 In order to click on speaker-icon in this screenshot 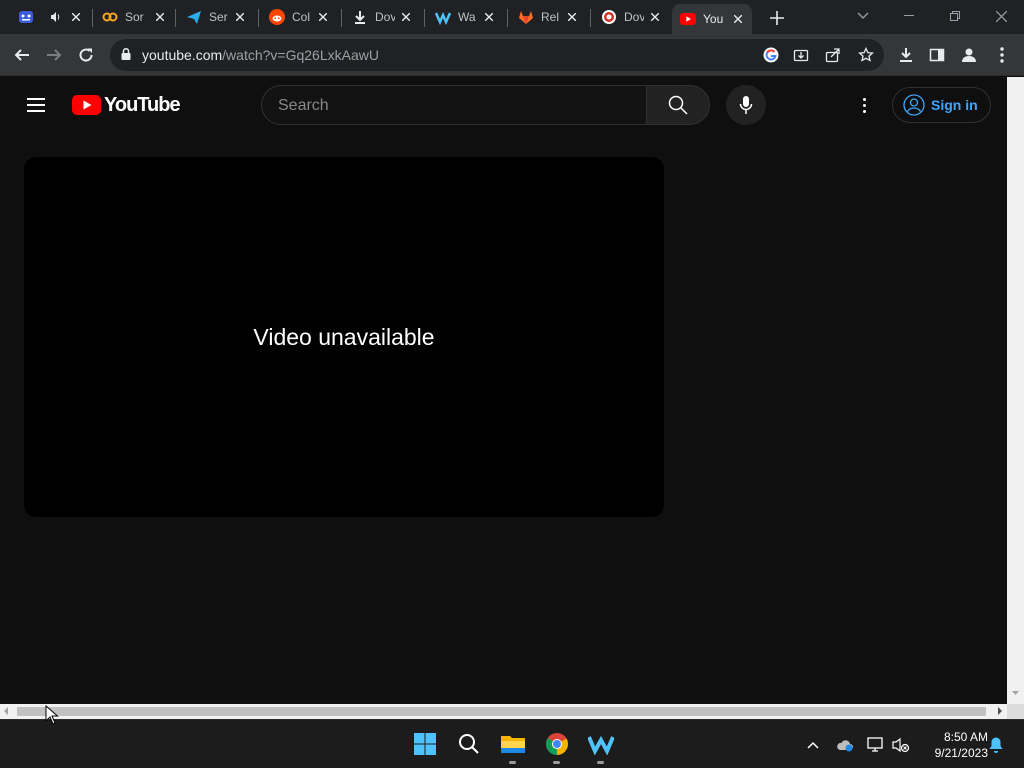, I will do `click(56, 17)`.